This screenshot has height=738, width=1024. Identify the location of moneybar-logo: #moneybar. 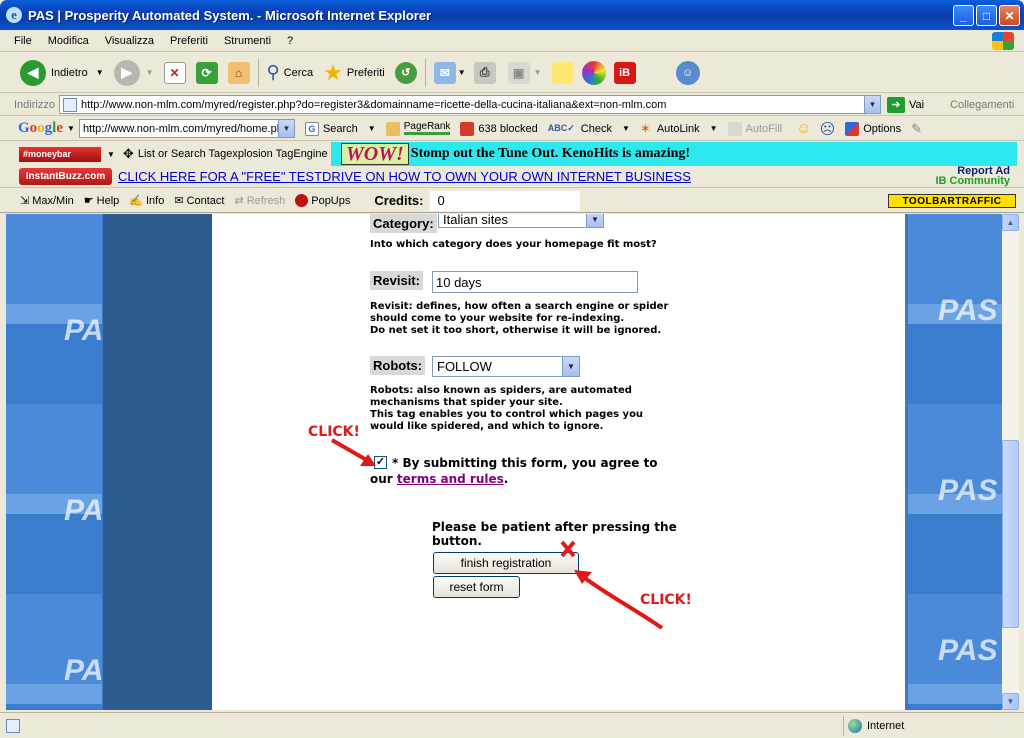
(60, 154).